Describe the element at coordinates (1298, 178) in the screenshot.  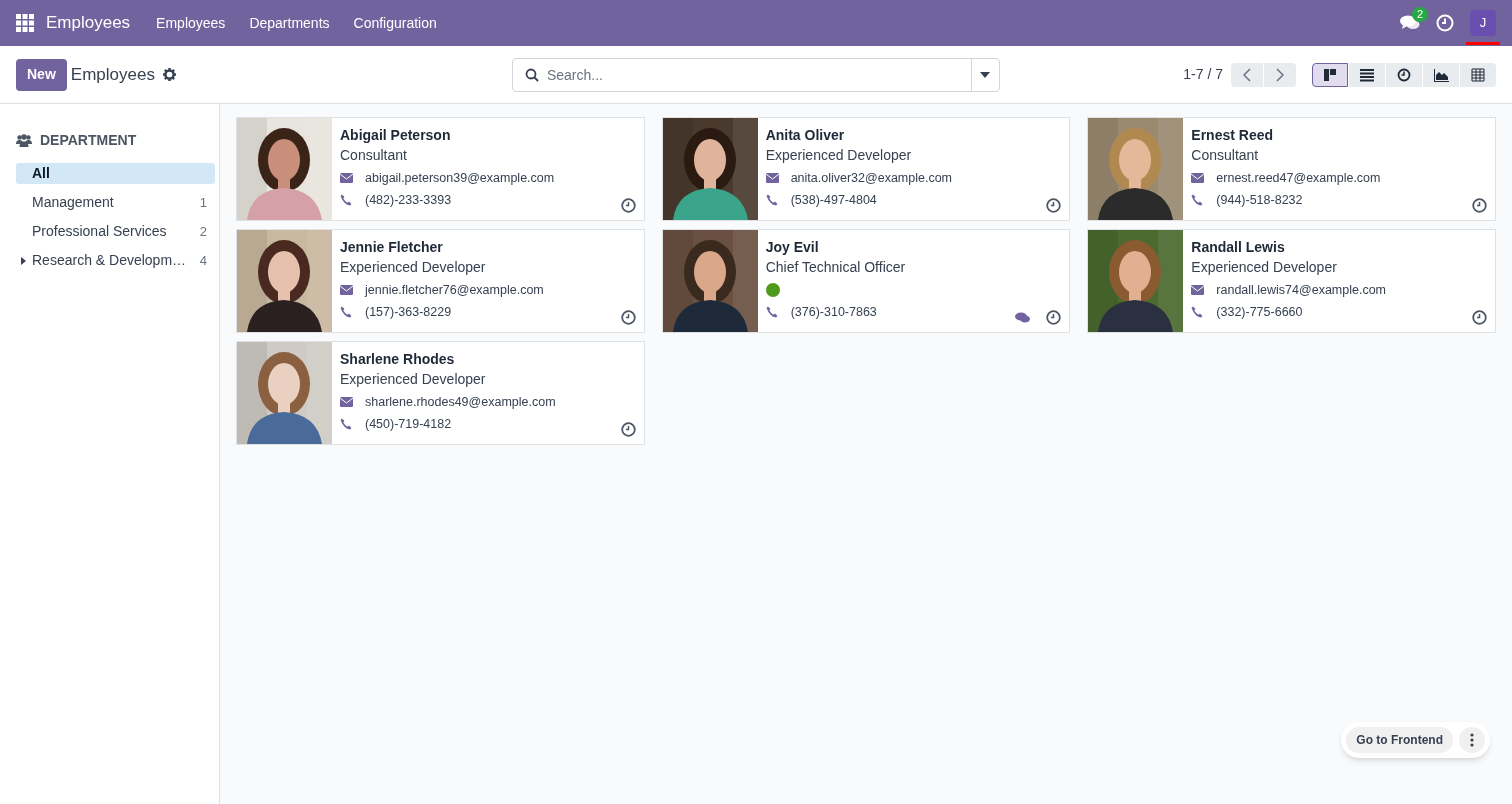
I see `email-address: ernest.reed47@example.com` at that location.